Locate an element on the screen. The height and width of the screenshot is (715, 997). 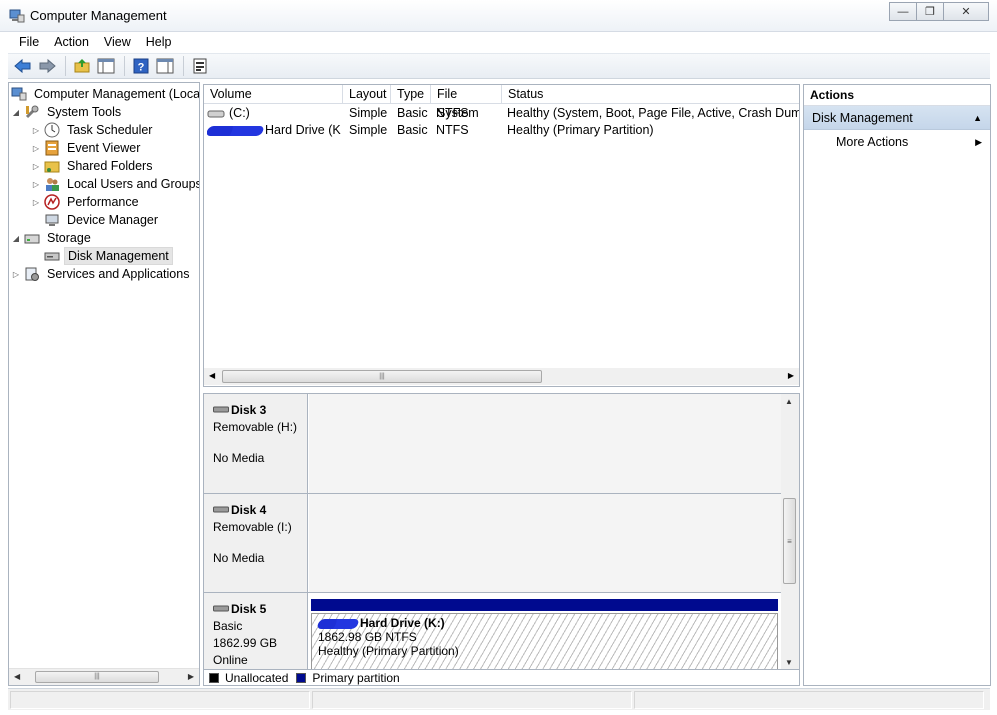
storage-icon is located at coordinates (32, 238).